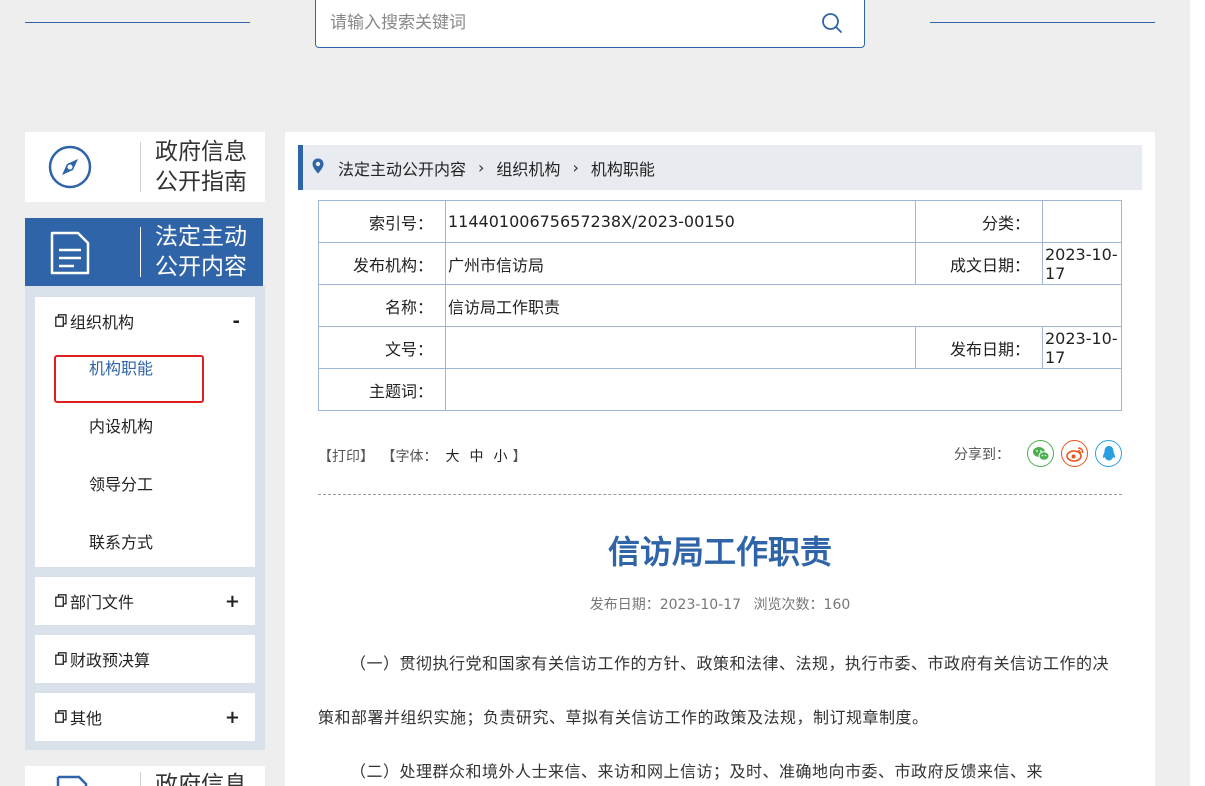 The width and height of the screenshot is (1205, 786). What do you see at coordinates (137, 22) in the screenshot?
I see `header-line-left` at bounding box center [137, 22].